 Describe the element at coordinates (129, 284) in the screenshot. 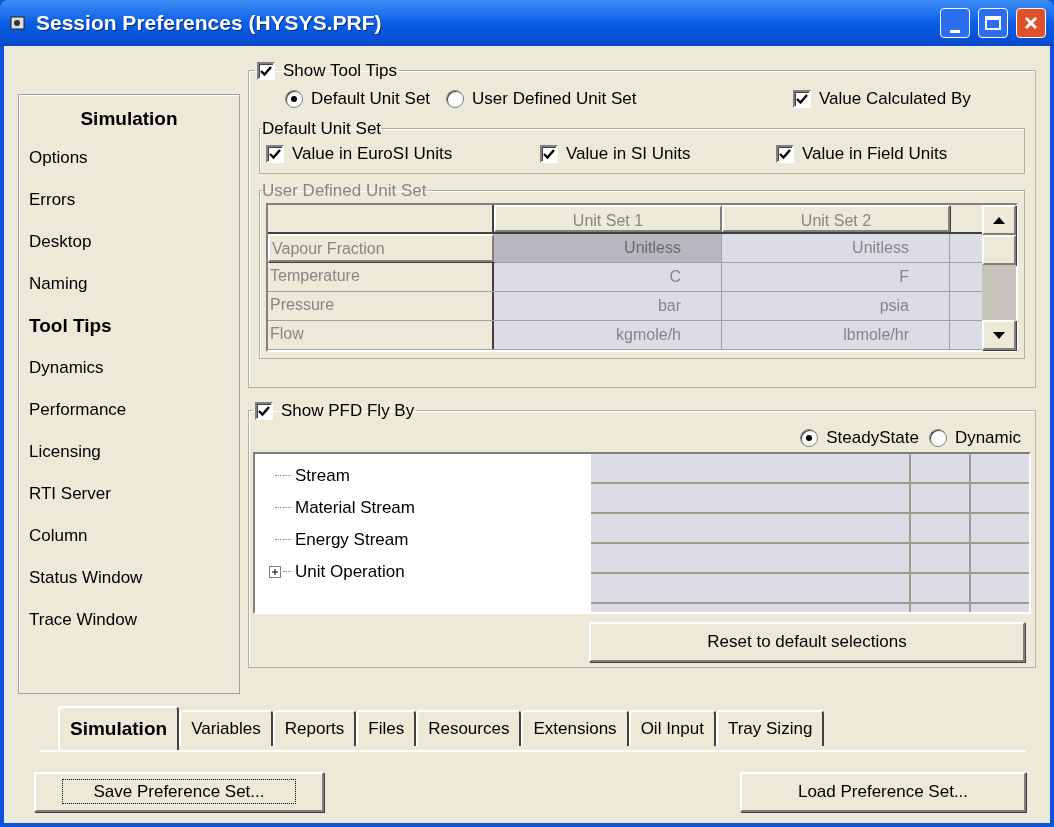

I see `sidebar-item: Naming` at that location.